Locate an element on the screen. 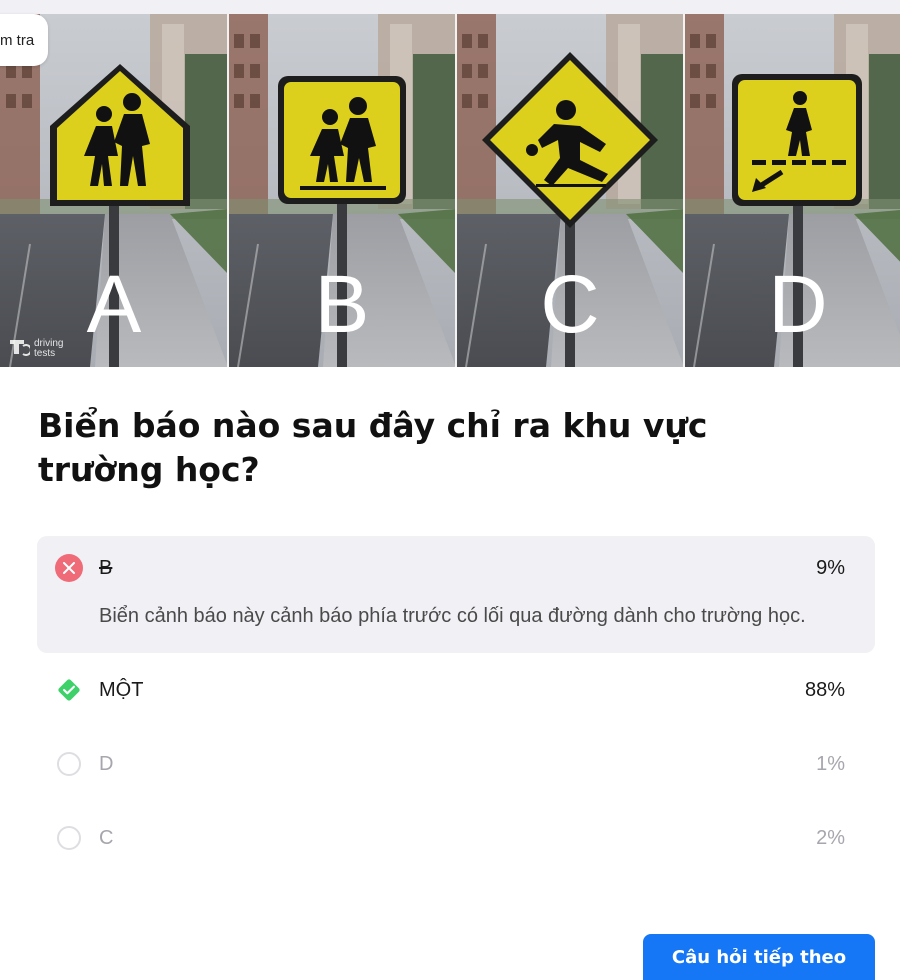  driving-tests-logo-icon is located at coordinates (20, 348).